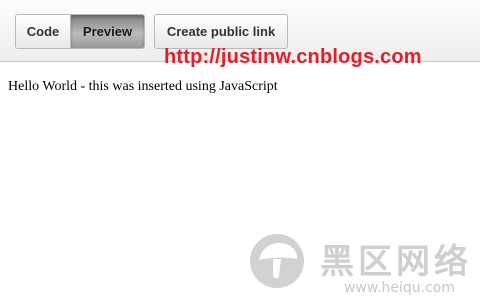 Image resolution: width=480 pixels, height=300 pixels. I want to click on logo-chinese-text: 黑区网络, so click(396, 262).